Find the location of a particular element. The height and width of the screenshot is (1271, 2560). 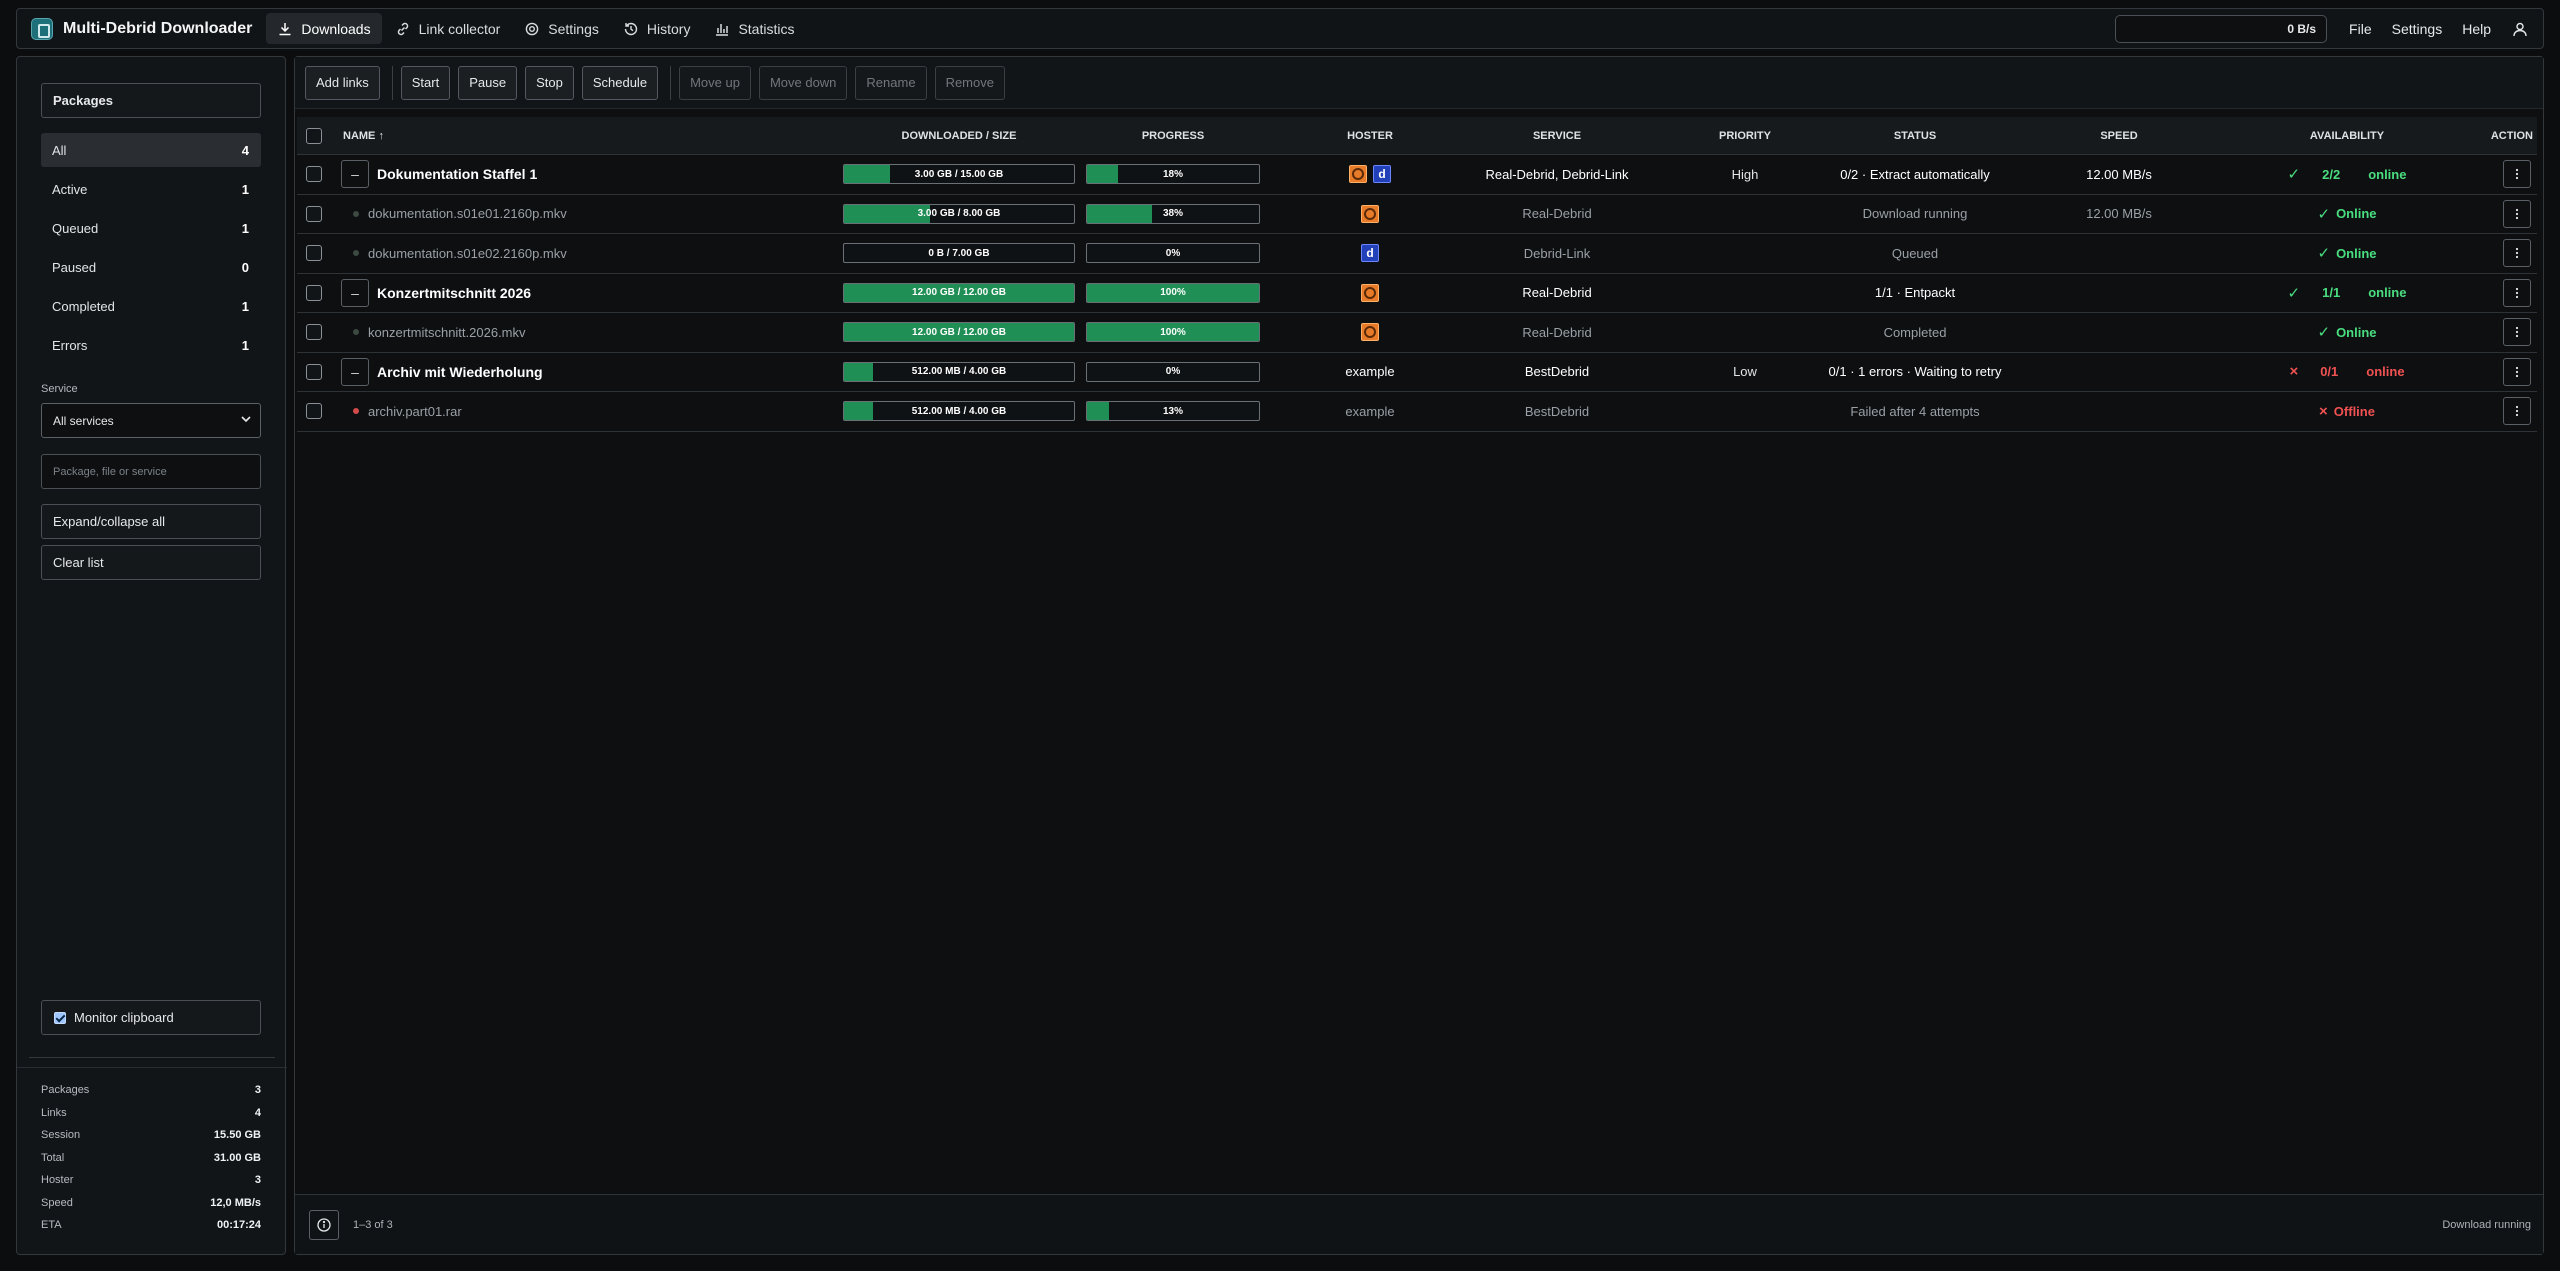

clear-list-button: Clear list is located at coordinates (151, 562).